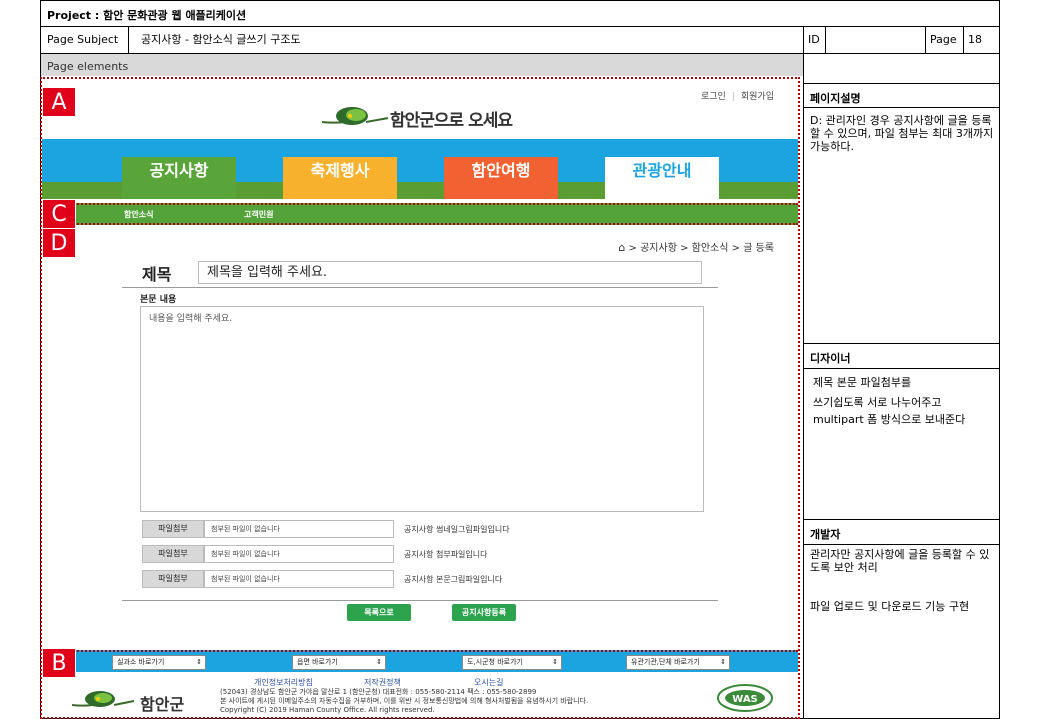  Describe the element at coordinates (900, 561) in the screenshot. I see `developer-text: 관리자만 공지사항에 글을 등록할 수 있도록 보안 처리` at that location.